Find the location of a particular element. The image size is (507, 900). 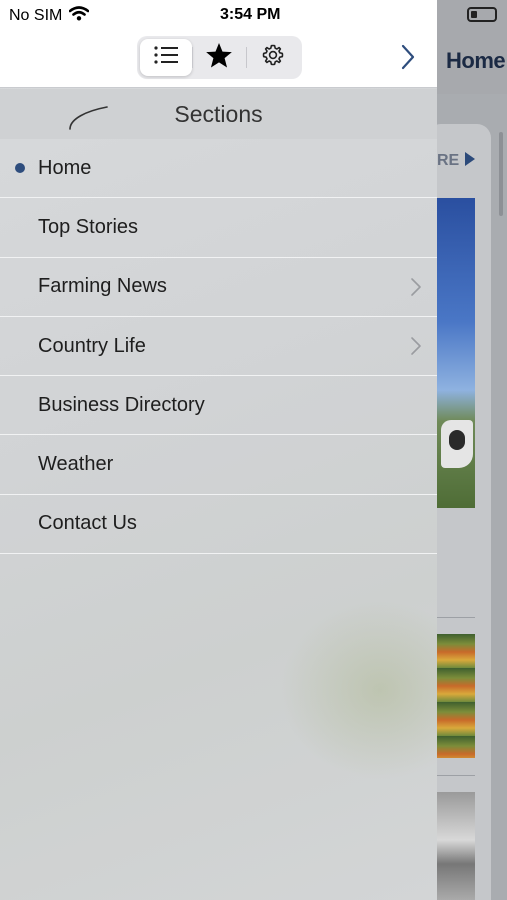

sections-title: Sections is located at coordinates (218, 114).